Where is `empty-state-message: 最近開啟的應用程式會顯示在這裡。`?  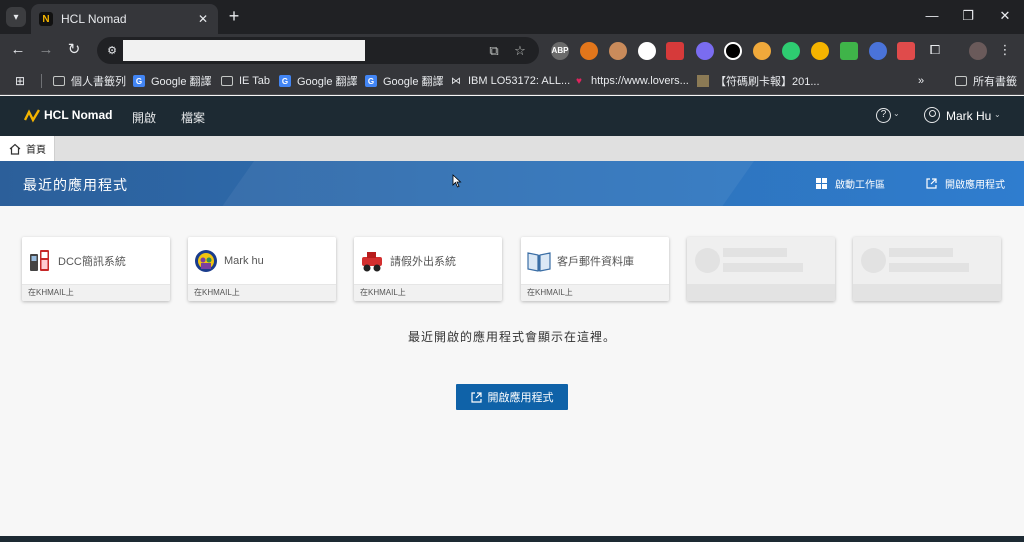
empty-state-message: 最近開啟的應用程式會顯示在這裡。 is located at coordinates (511, 337).